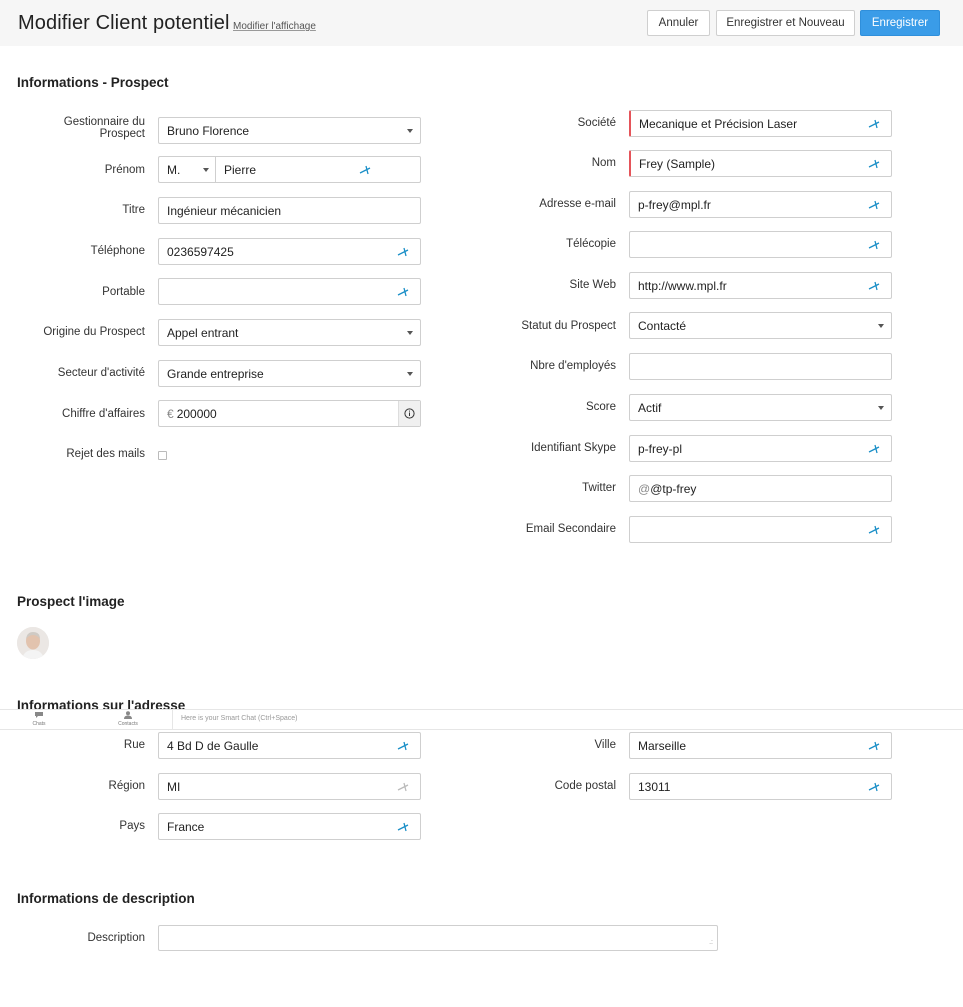  I want to click on status-label: Statut du Prospect, so click(568, 326).